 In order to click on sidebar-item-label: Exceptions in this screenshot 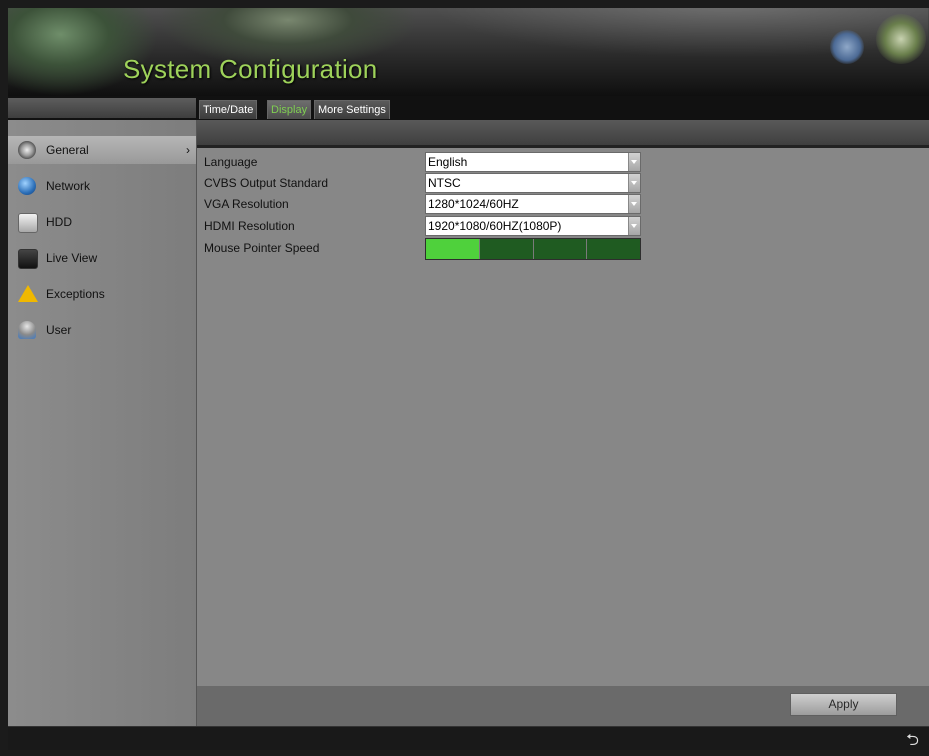, I will do `click(75, 294)`.